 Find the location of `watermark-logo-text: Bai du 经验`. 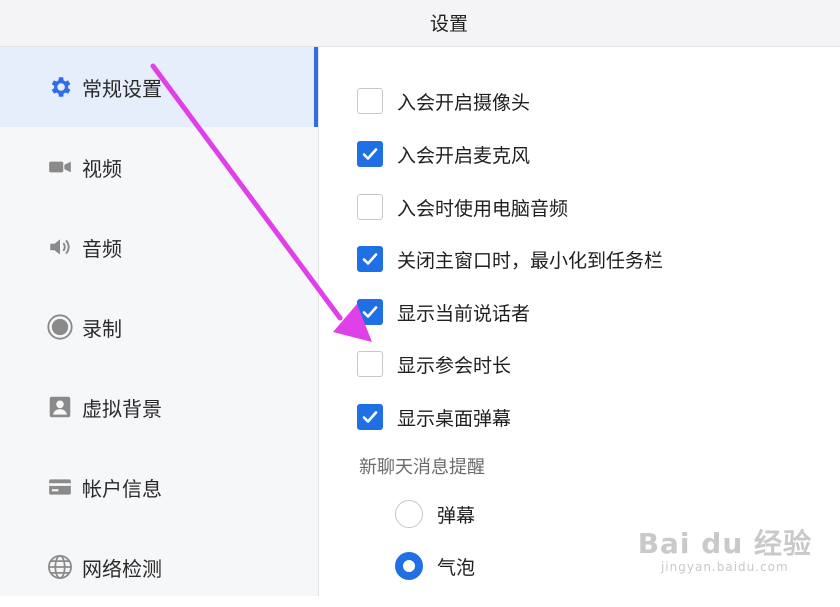

watermark-logo-text: Bai du 经验 is located at coordinates (724, 543).